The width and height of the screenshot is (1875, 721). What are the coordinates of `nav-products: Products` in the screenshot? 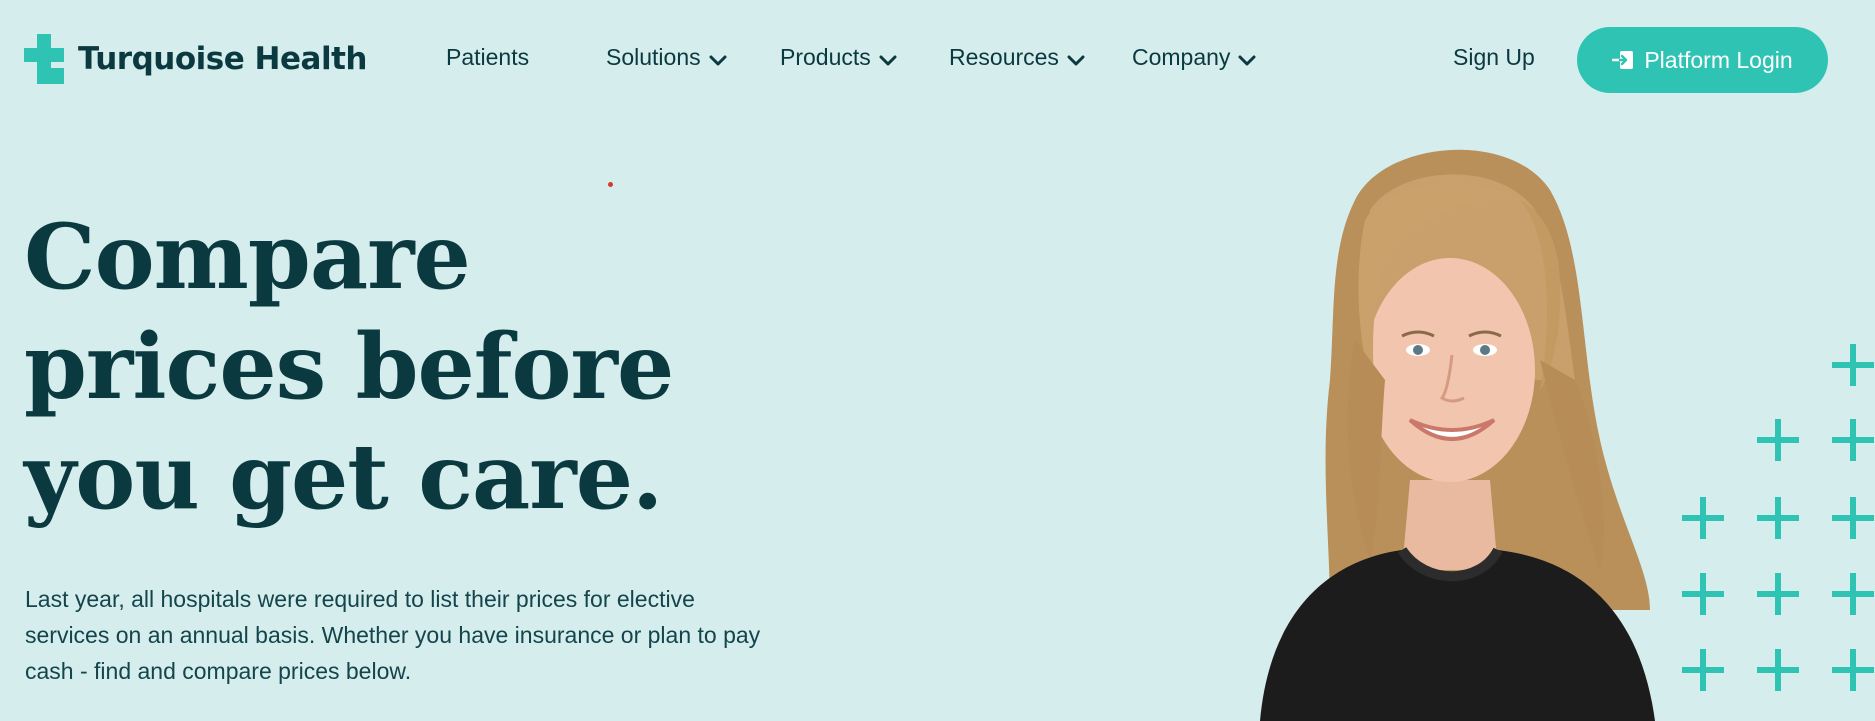 It's located at (838, 57).